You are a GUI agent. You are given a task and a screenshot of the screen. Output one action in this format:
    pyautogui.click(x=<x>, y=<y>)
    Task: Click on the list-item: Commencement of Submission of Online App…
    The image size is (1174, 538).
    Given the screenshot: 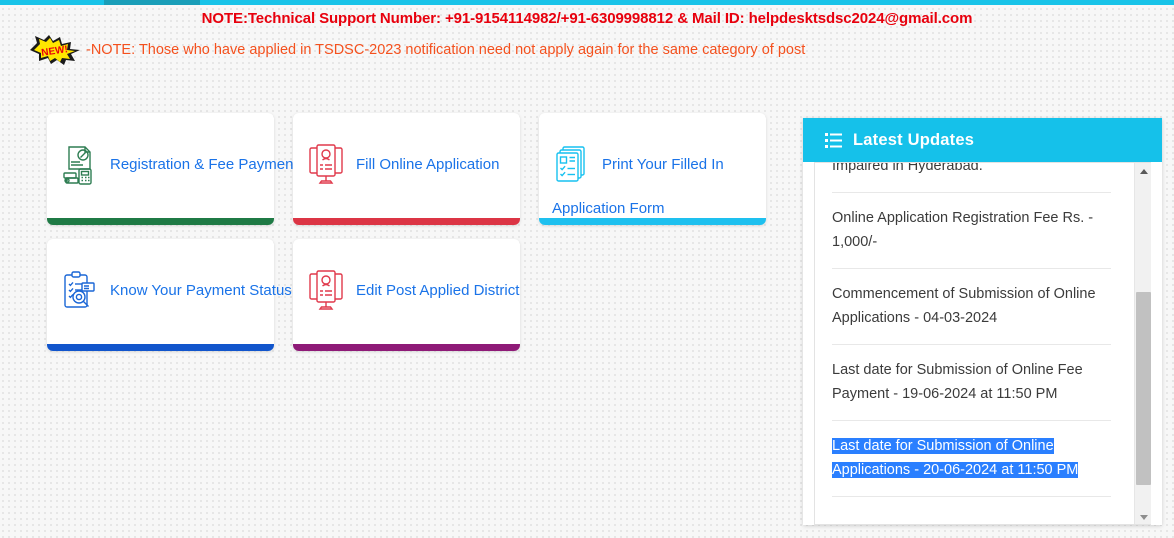 What is the action you would take?
    pyautogui.click(x=971, y=307)
    